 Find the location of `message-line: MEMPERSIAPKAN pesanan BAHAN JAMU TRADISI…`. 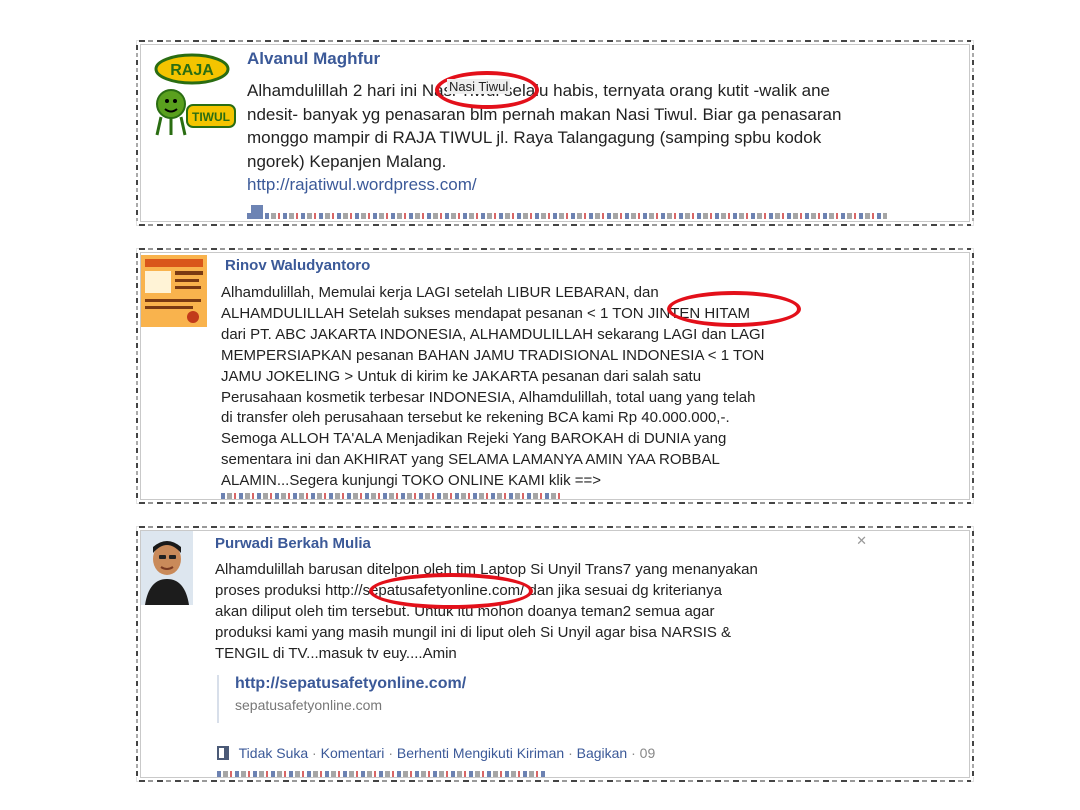

message-line: MEMPERSIAPKAN pesanan BAHAN JAMU TRADISI… is located at coordinates (493, 355).